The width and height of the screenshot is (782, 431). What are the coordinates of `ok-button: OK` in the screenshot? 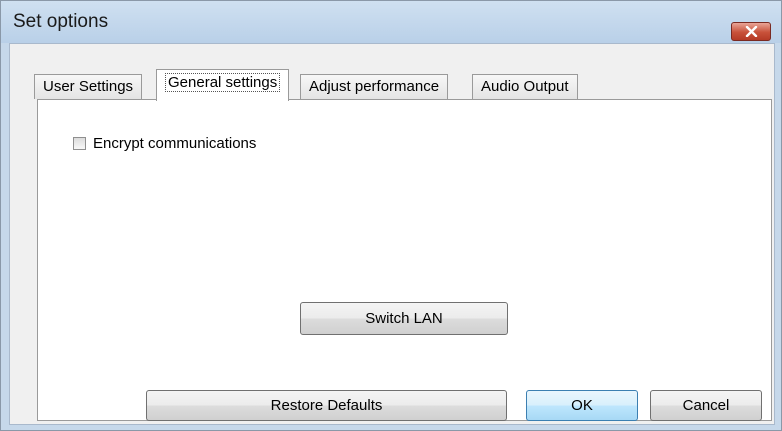 It's located at (582, 405).